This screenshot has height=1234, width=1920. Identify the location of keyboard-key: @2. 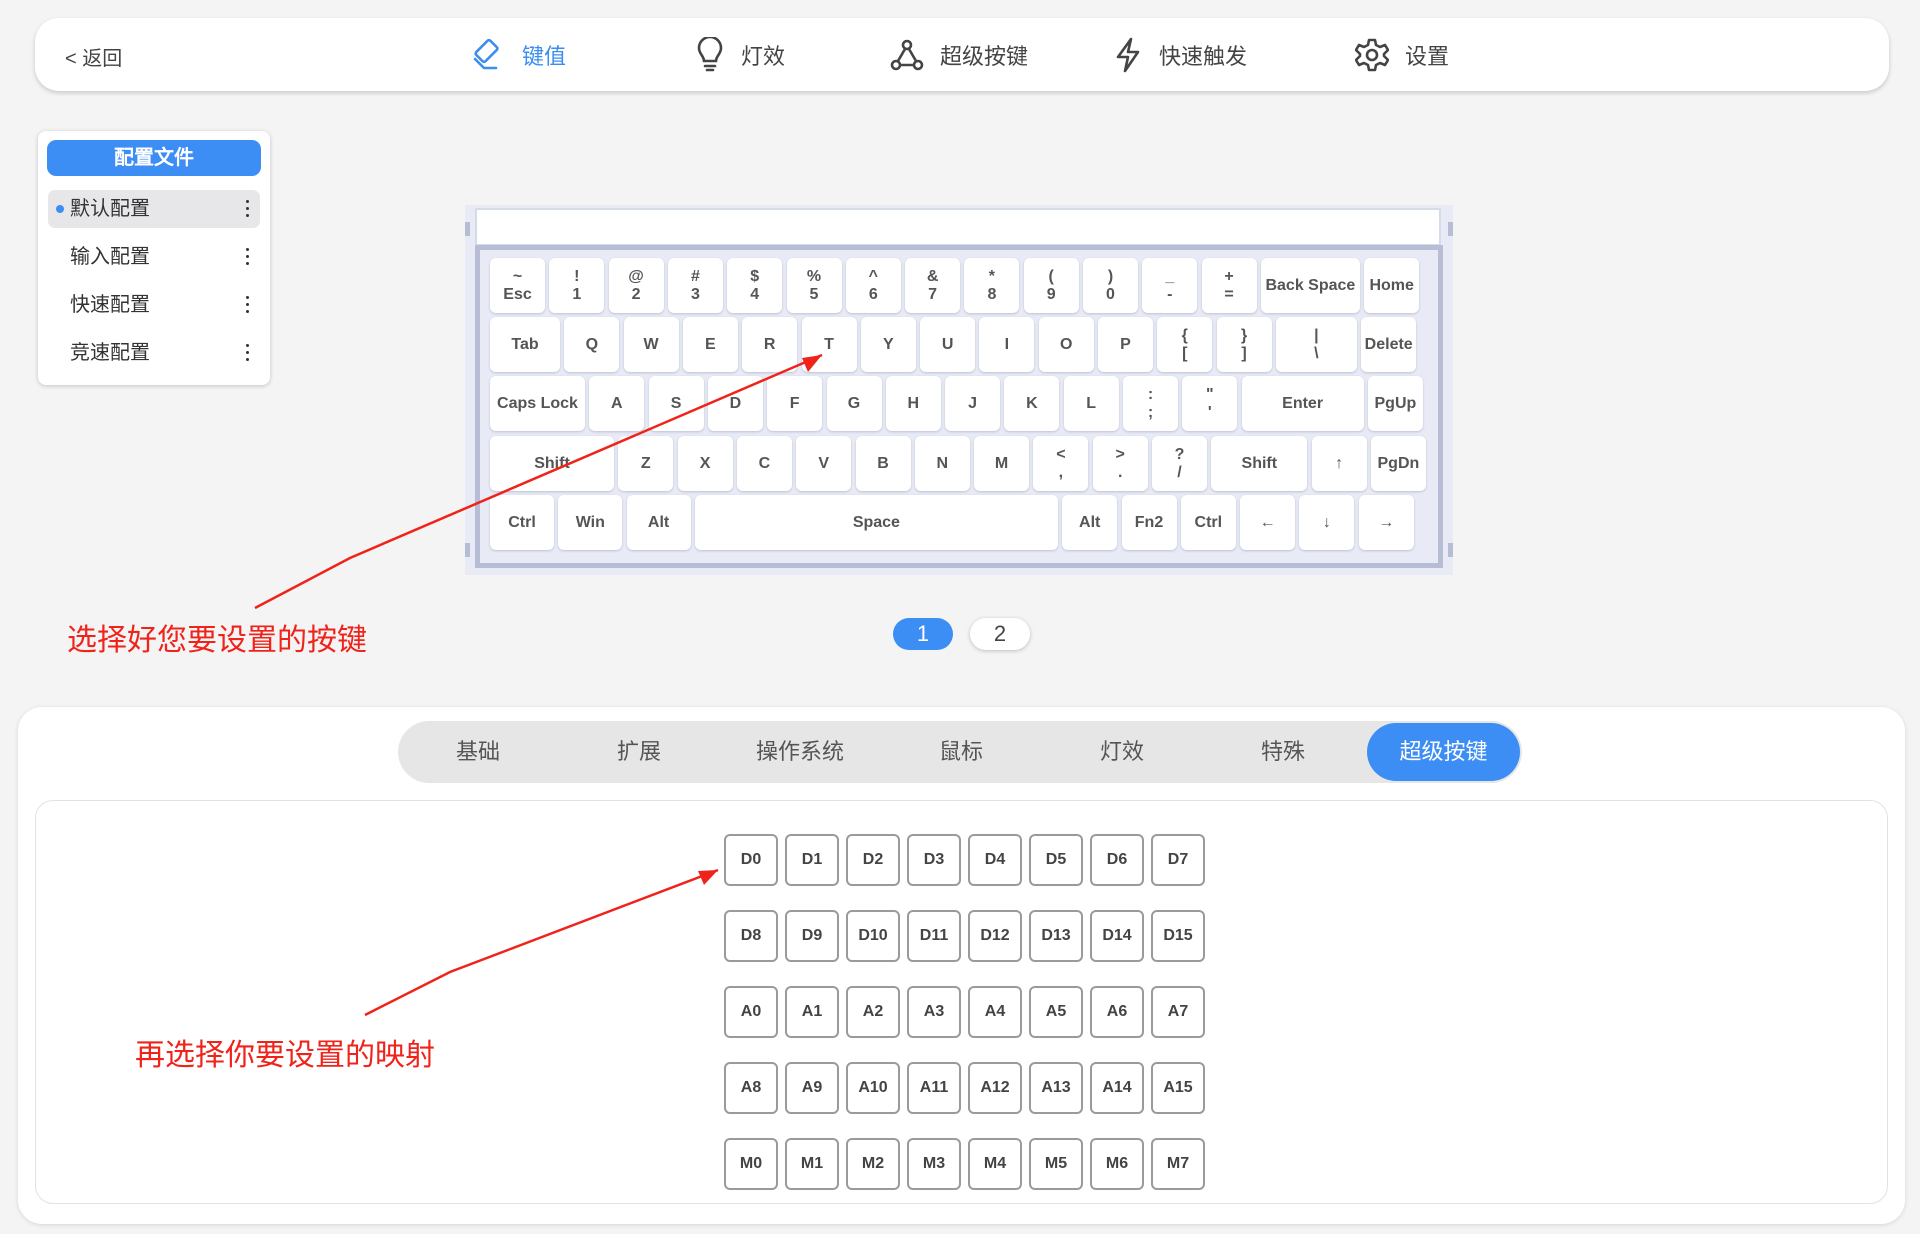
(636, 285).